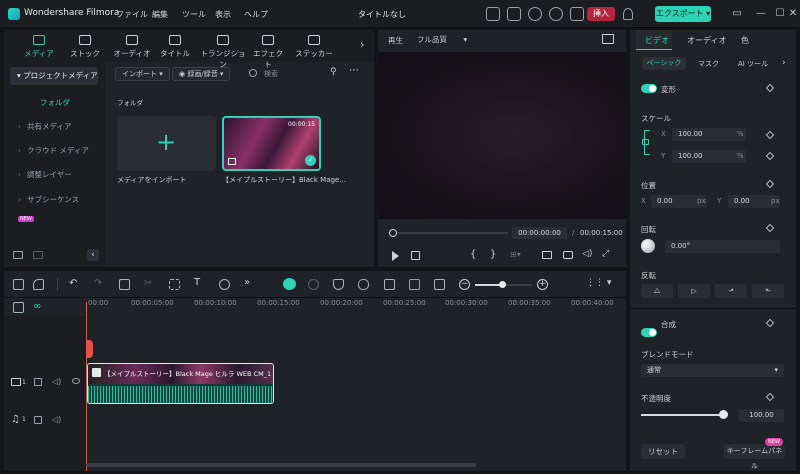 This screenshot has width=800, height=474. I want to click on zoom-in-icon: +, so click(542, 284).